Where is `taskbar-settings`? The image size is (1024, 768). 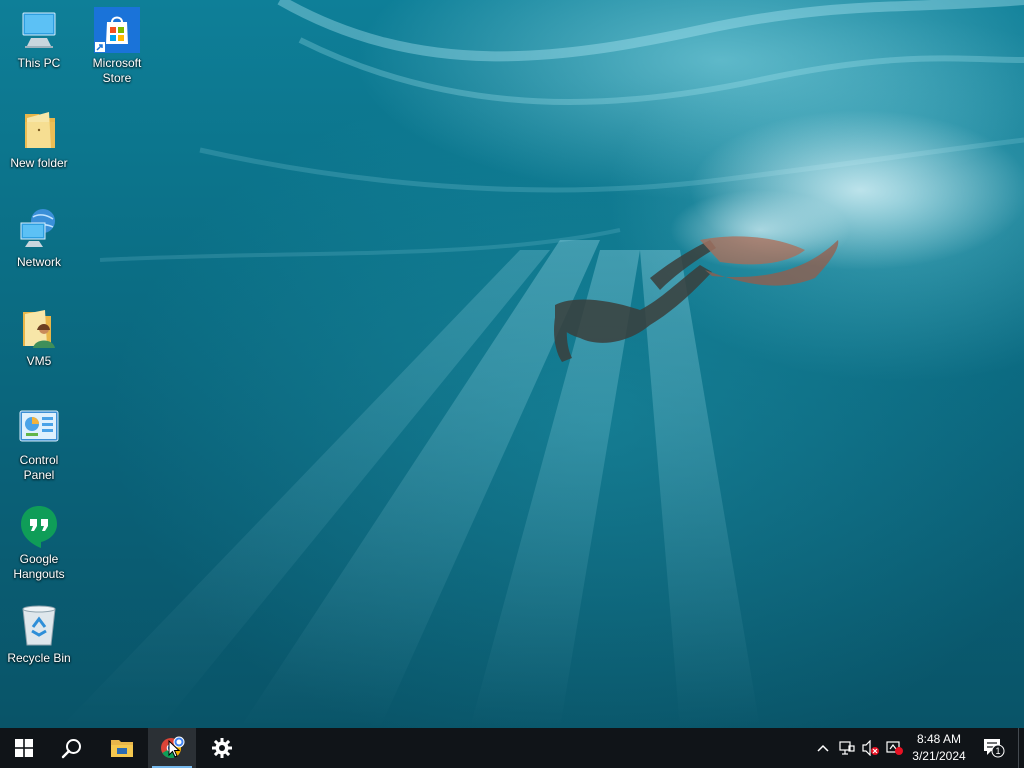 taskbar-settings is located at coordinates (222, 748).